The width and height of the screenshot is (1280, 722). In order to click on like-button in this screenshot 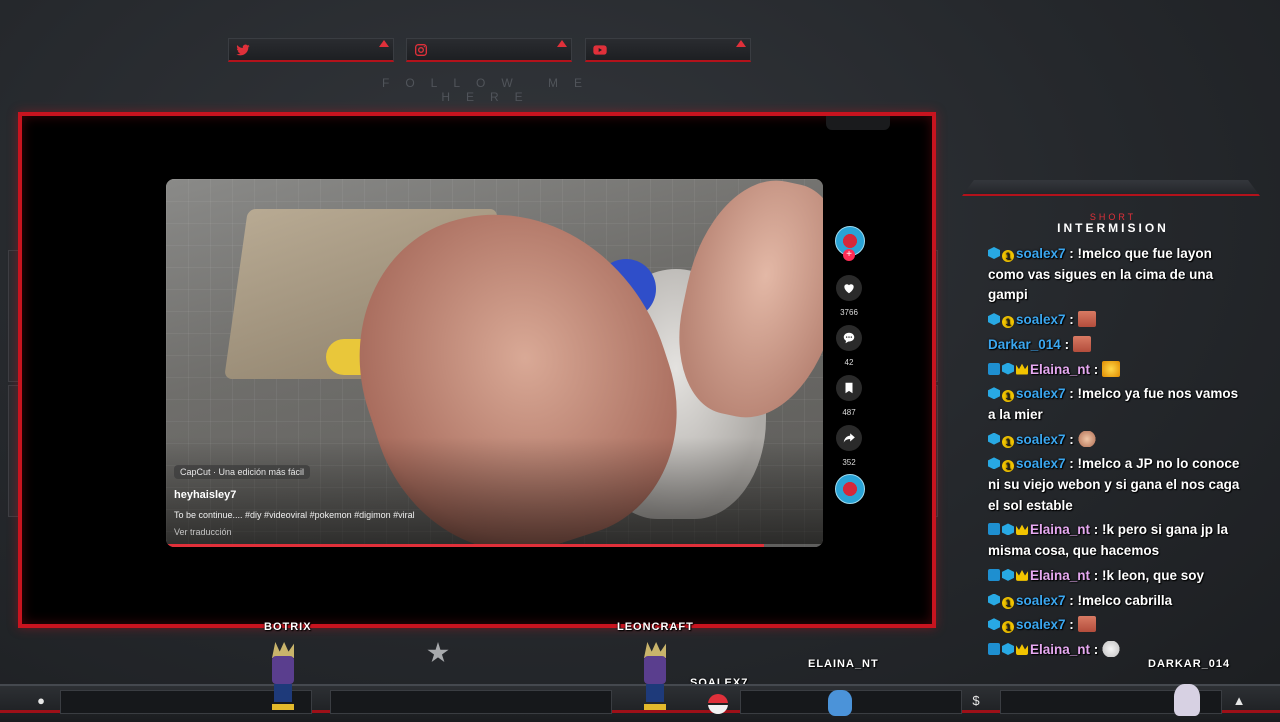, I will do `click(849, 288)`.